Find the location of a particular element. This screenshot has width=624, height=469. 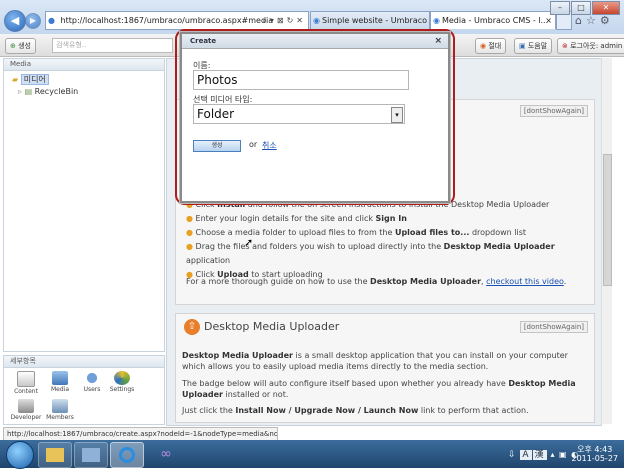

clock-time: 오후 4:43 is located at coordinates (595, 449).